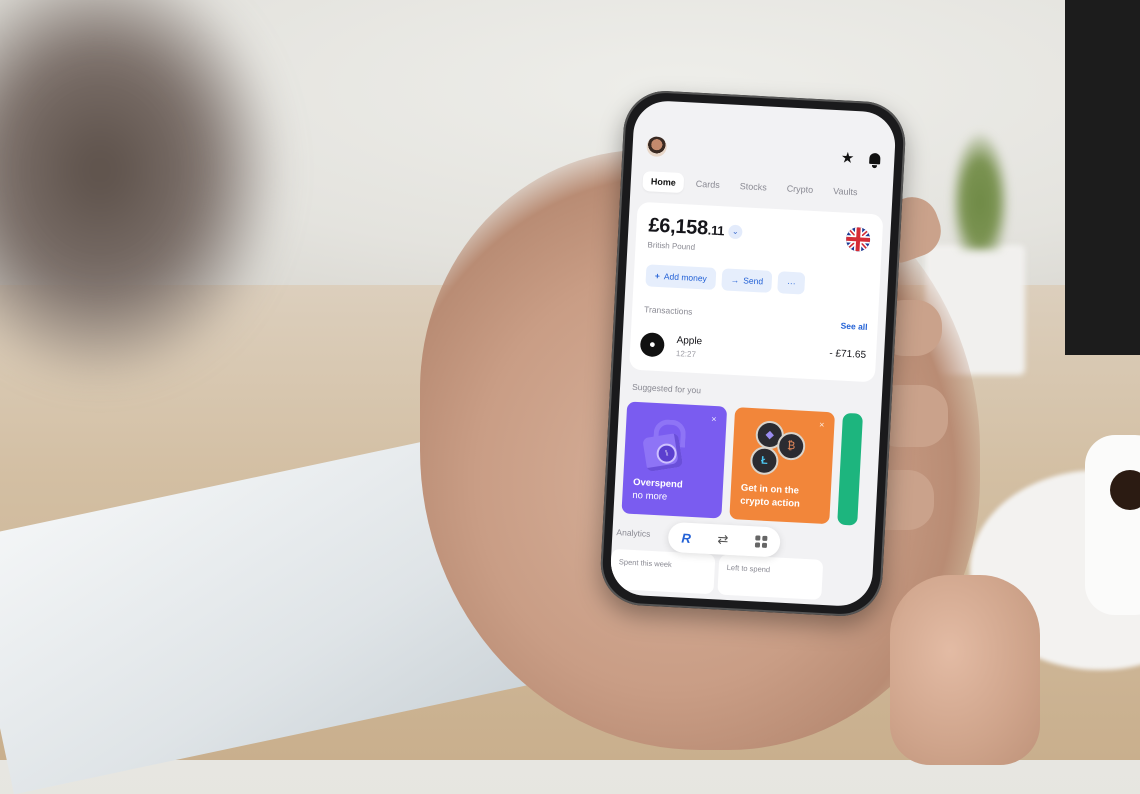  Describe the element at coordinates (761, 541) in the screenshot. I see `grid-icon` at that location.